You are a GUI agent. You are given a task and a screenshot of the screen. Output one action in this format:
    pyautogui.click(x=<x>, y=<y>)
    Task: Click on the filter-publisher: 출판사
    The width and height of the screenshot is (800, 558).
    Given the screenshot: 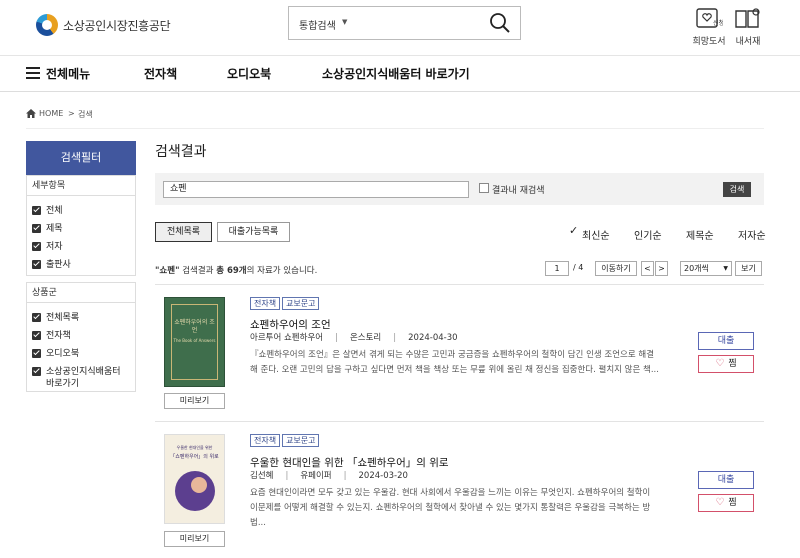 What is the action you would take?
    pyautogui.click(x=81, y=265)
    